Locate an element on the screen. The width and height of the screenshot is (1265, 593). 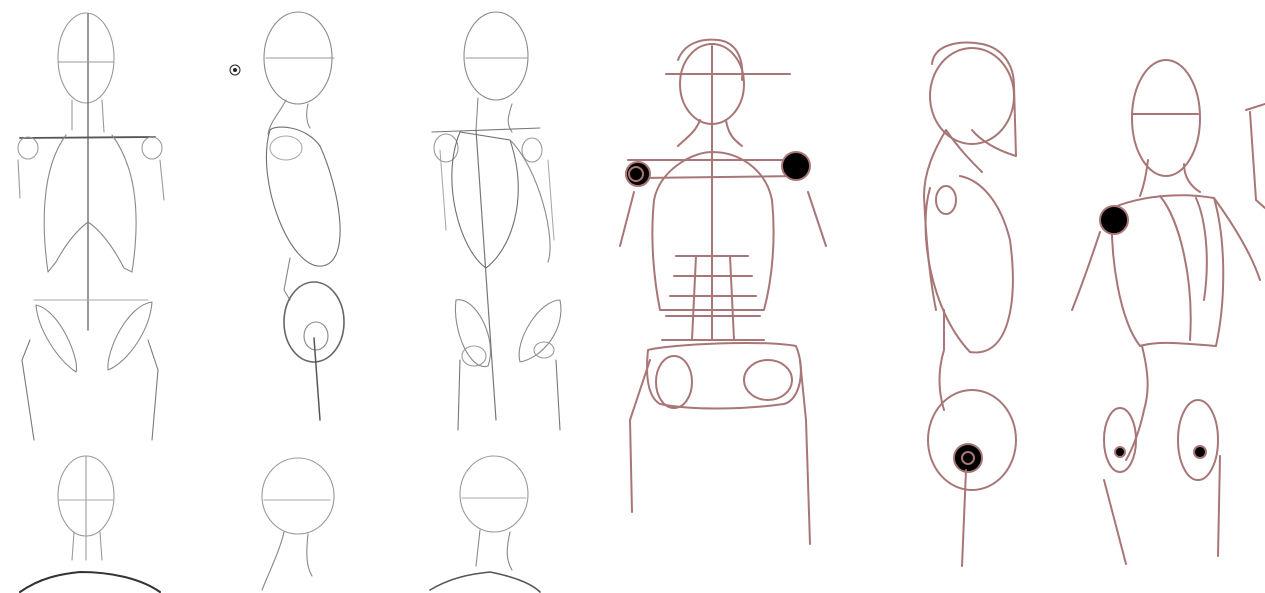
overlay-three-quarter-torso is located at coordinates (1166, 312).